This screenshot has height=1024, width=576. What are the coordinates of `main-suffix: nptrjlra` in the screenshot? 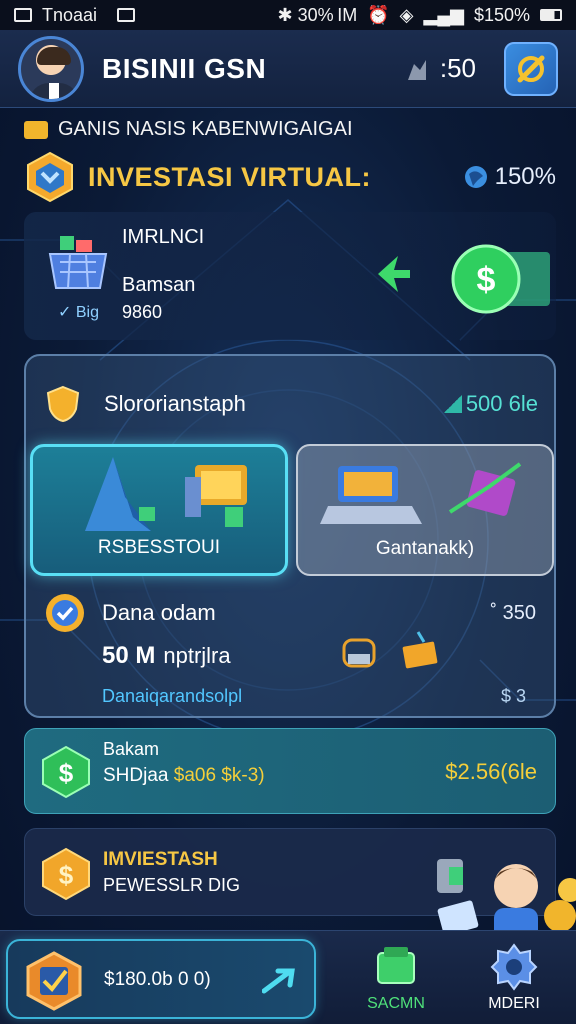 It's located at (197, 655).